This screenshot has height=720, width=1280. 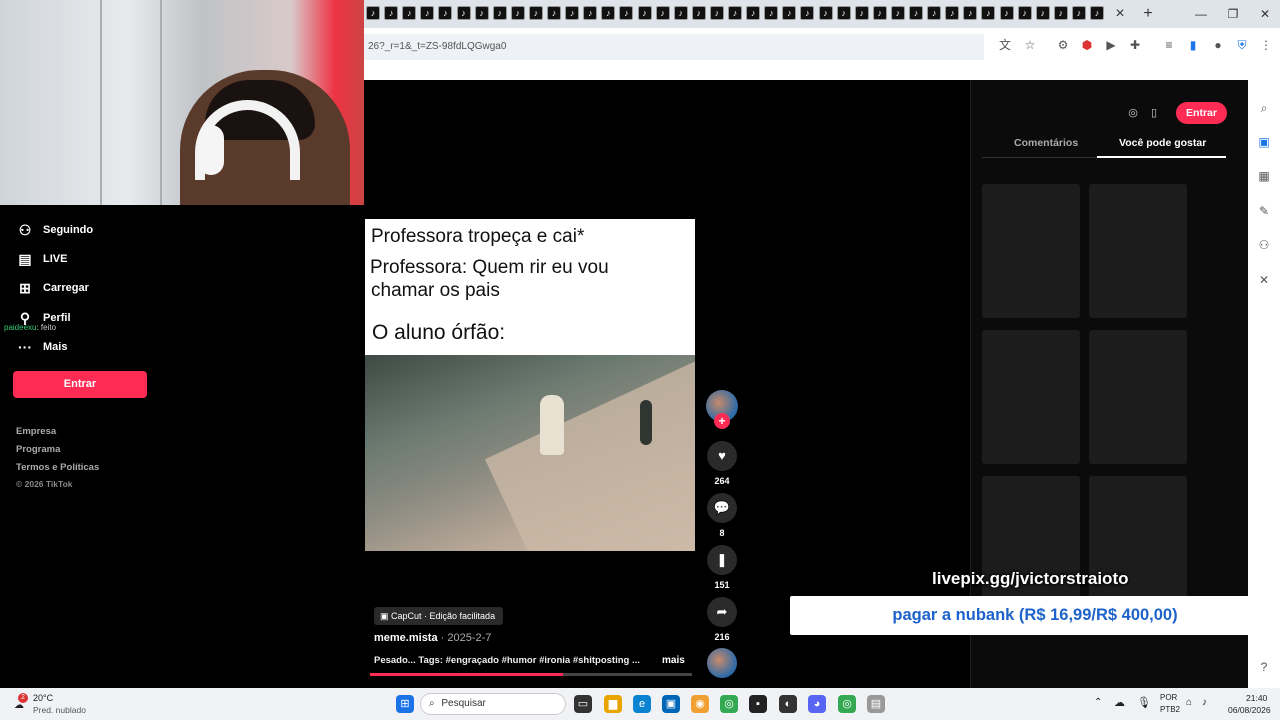 What do you see at coordinates (758, 704) in the screenshot?
I see `terminal-icon: ▪` at bounding box center [758, 704].